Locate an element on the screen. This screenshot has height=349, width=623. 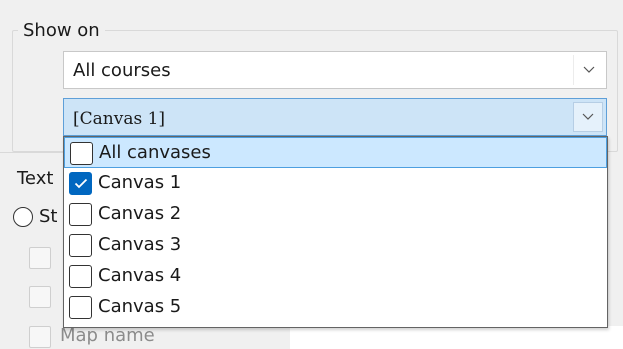
preview-panel is located at coordinates (456, 337).